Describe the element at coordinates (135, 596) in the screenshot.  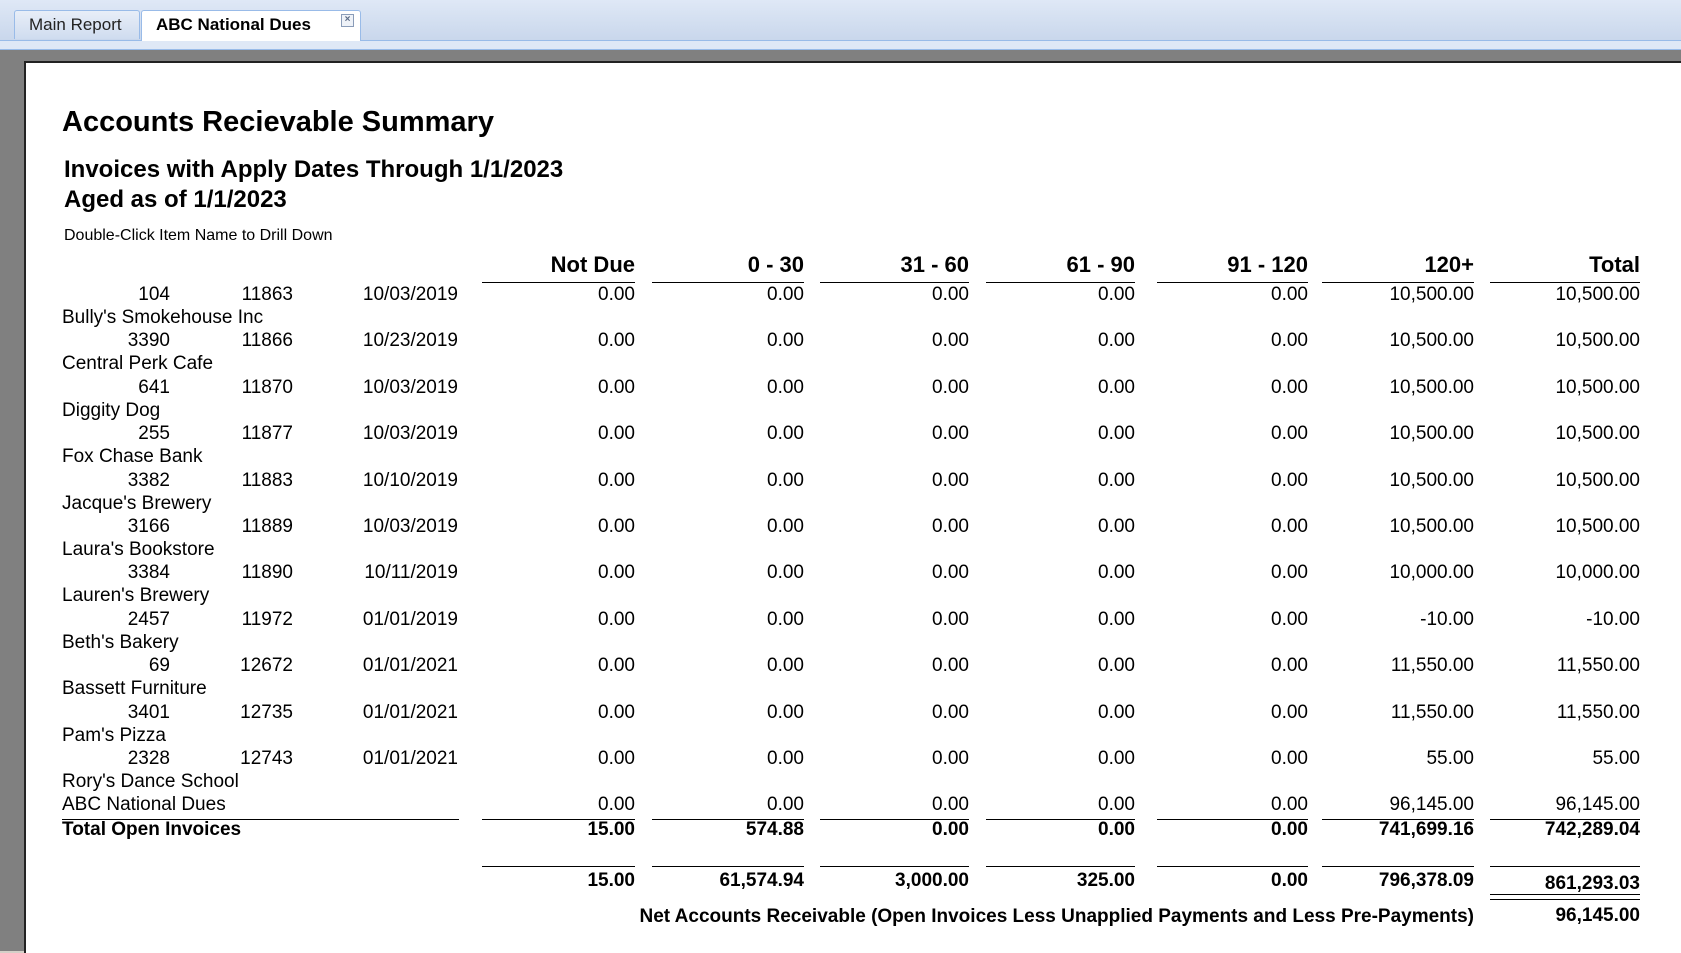
I see `row-customer-name: Lauren's Brewery` at that location.